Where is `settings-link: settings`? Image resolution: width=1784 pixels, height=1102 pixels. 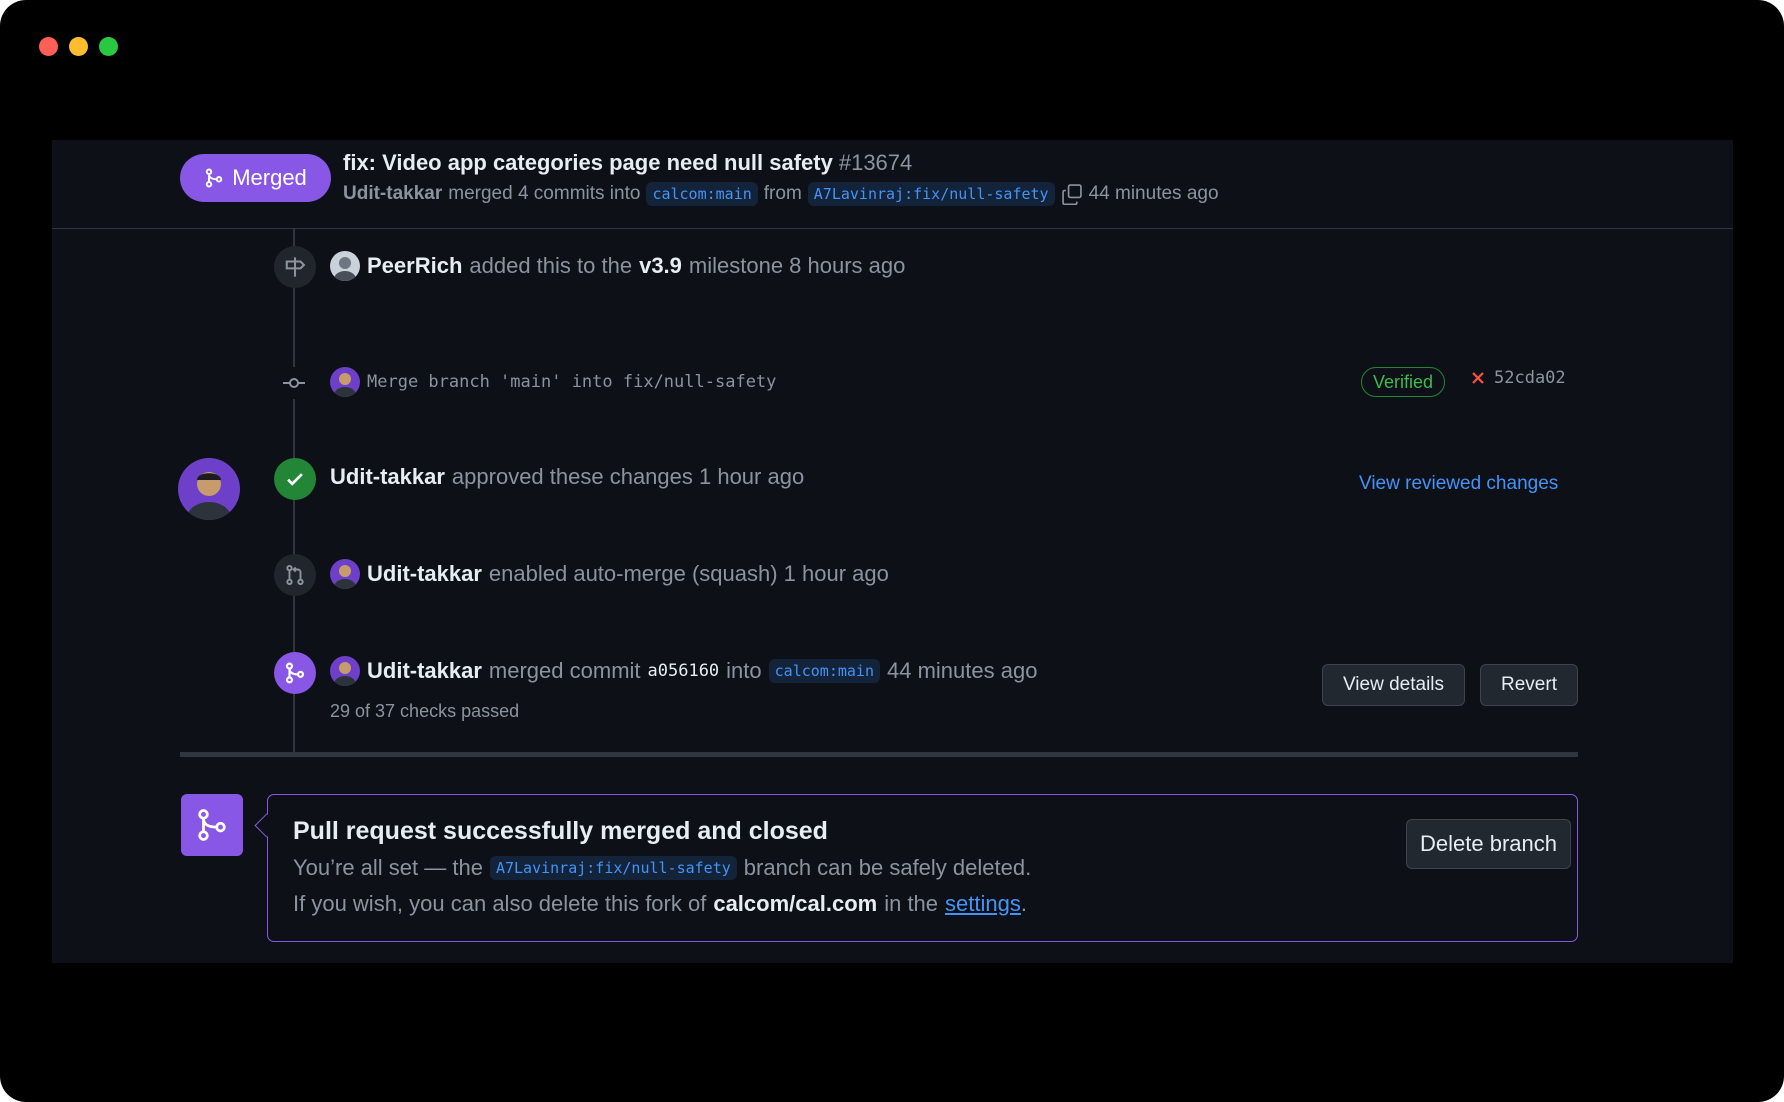
settings-link: settings is located at coordinates (983, 904).